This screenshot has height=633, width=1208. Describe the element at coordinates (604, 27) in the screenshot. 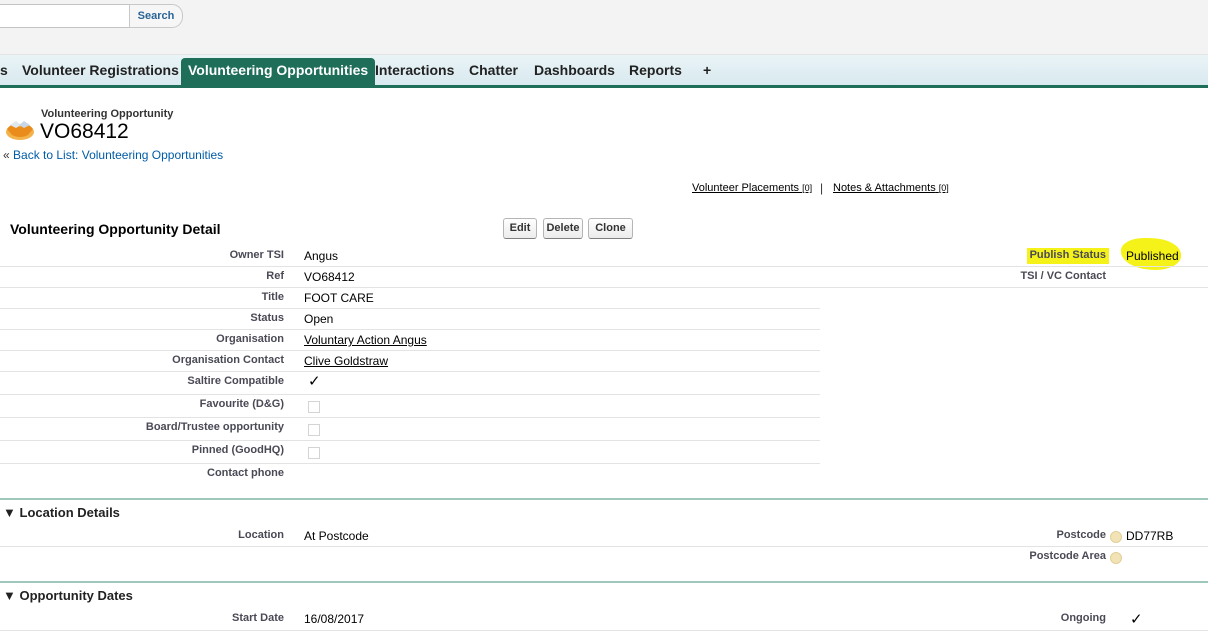

I see `top-header: Search` at that location.